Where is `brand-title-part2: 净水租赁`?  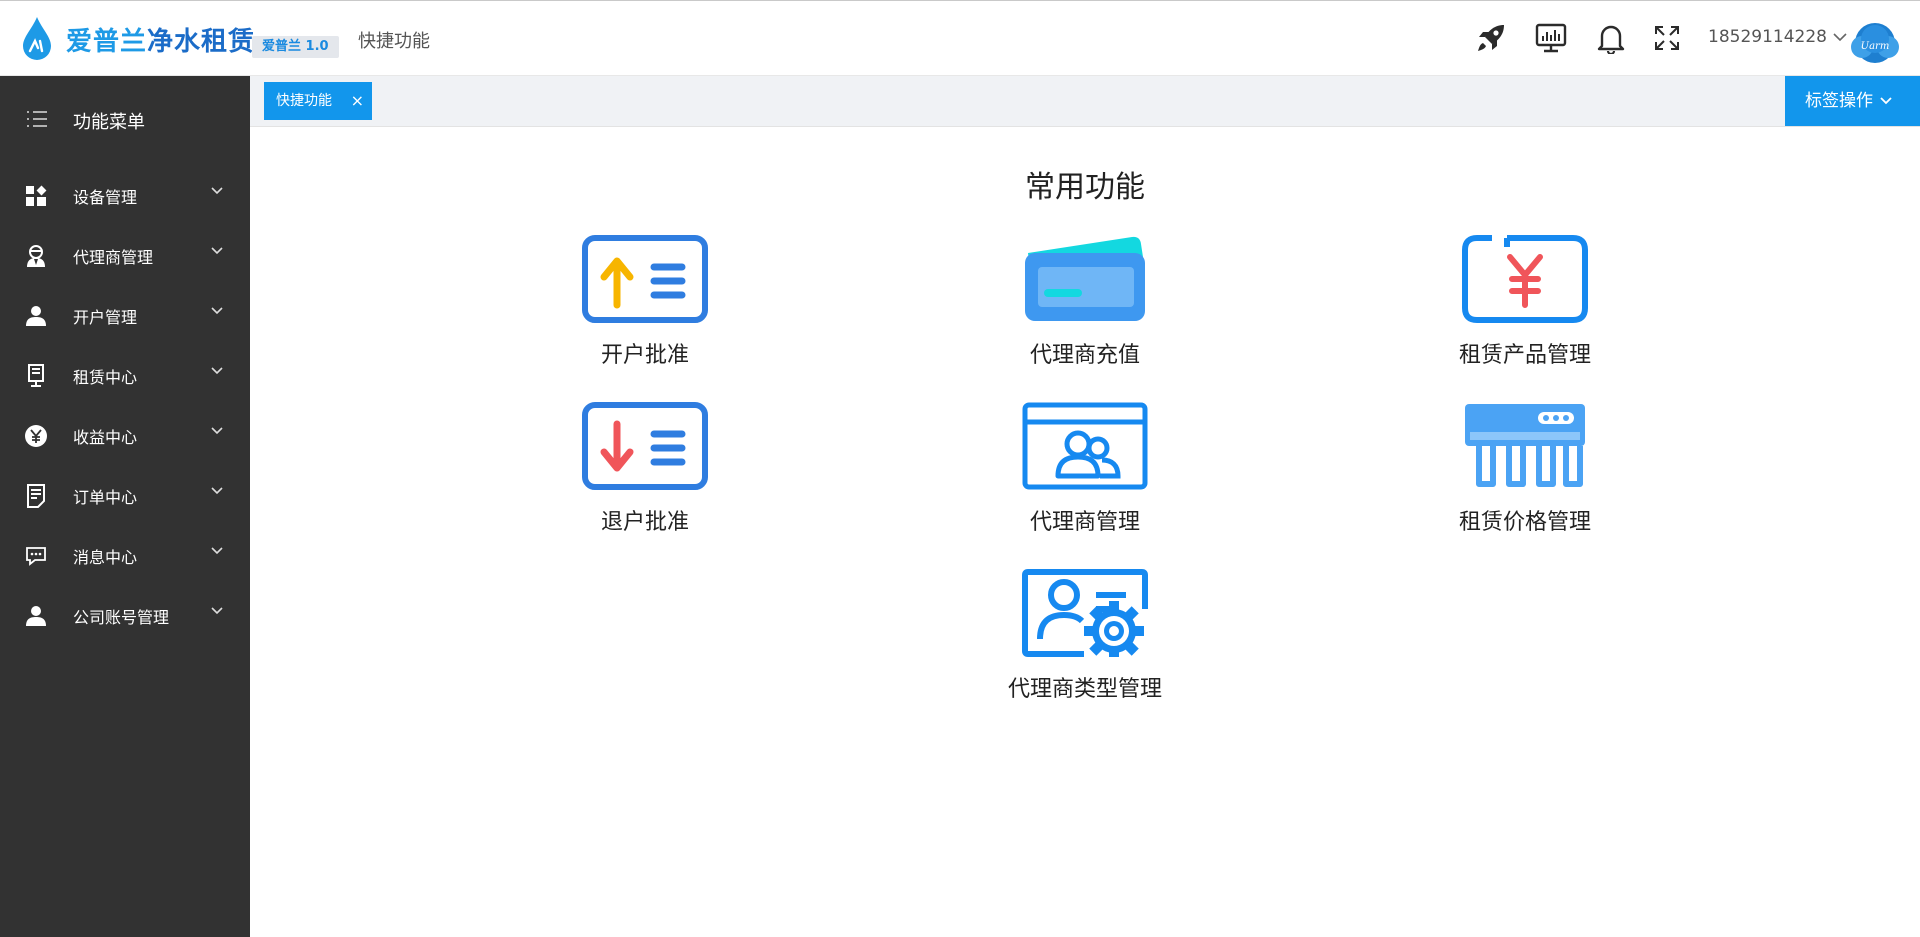 brand-title-part2: 净水租赁 is located at coordinates (201, 42).